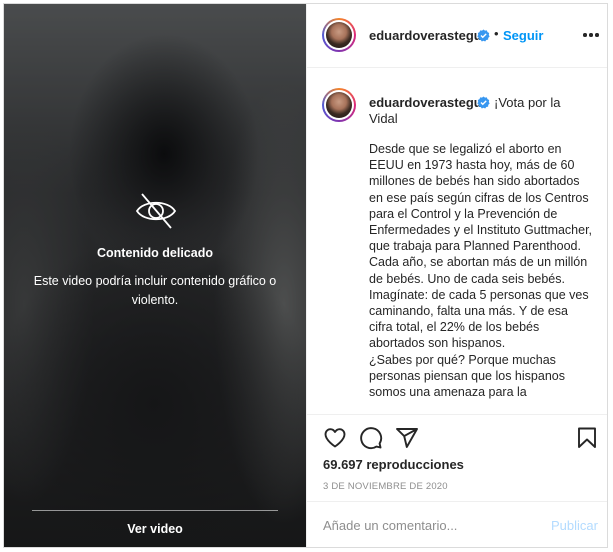  What do you see at coordinates (371, 438) in the screenshot?
I see `comment-icon` at bounding box center [371, 438].